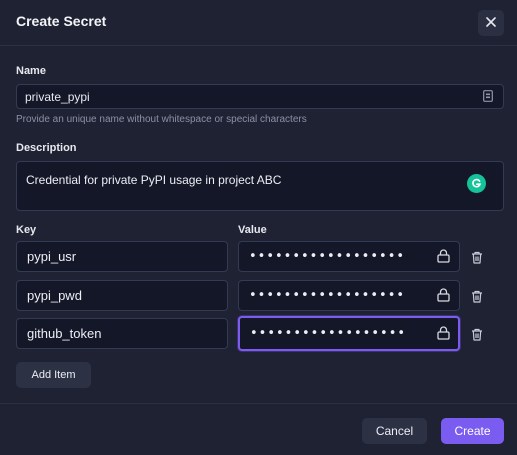 The width and height of the screenshot is (517, 455). Describe the element at coordinates (53, 375) in the screenshot. I see `add-item-button: Add Item` at that location.